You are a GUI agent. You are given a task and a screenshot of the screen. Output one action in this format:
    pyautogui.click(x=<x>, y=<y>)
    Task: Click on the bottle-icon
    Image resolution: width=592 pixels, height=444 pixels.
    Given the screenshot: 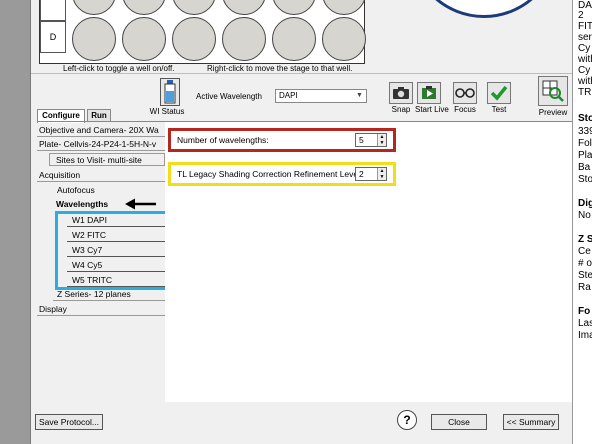 What is the action you would take?
    pyautogui.click(x=170, y=92)
    